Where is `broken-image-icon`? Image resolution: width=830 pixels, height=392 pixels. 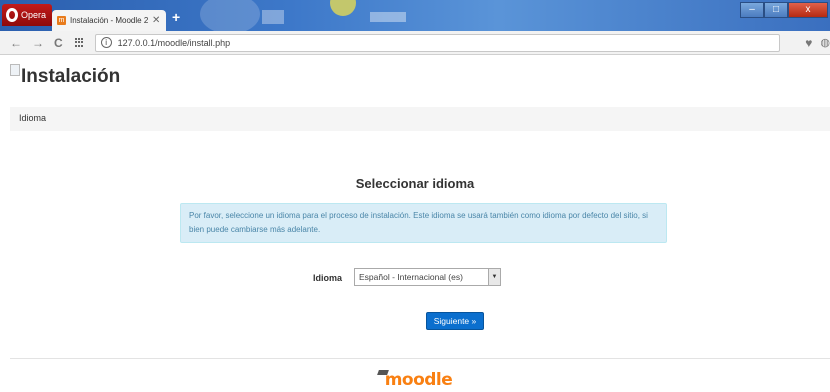
broken-image-icon is located at coordinates (15, 70).